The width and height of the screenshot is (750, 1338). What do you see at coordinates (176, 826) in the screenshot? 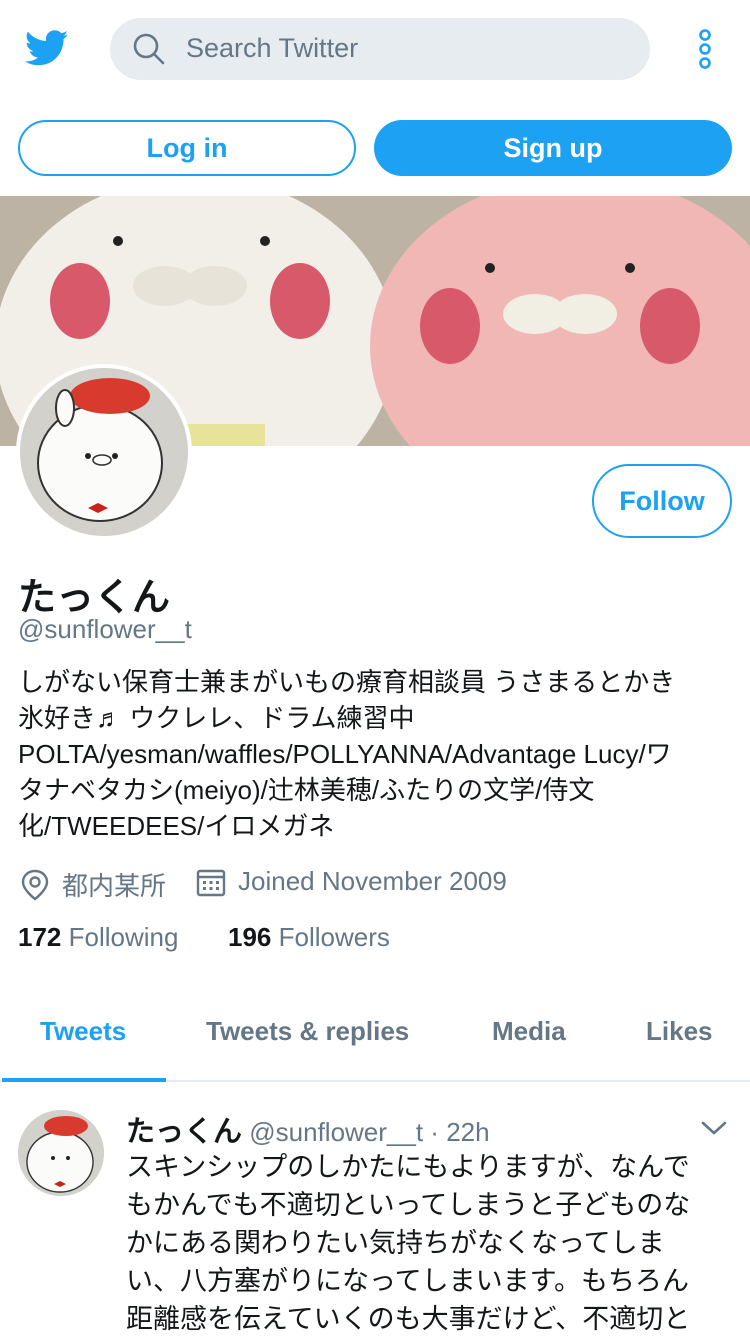
I see `bio-line: 化/TWEEDEES/イロメガネ` at bounding box center [176, 826].